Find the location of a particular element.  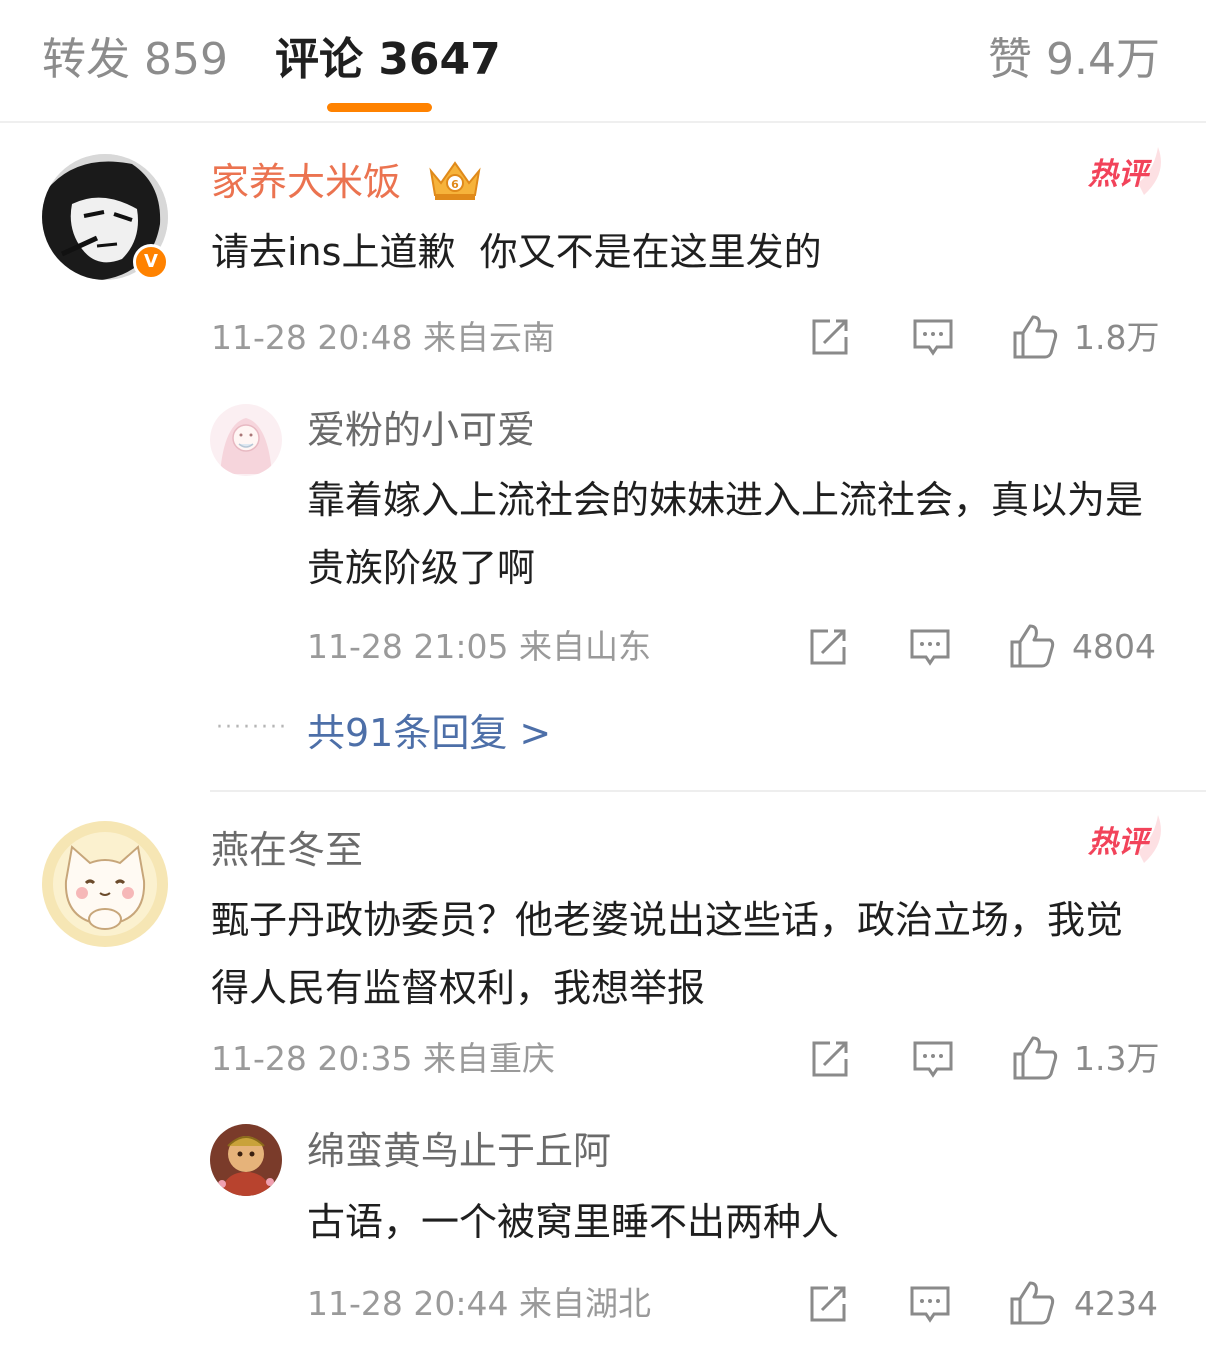

comment-username: 家养大米饭 is located at coordinates (306, 182).